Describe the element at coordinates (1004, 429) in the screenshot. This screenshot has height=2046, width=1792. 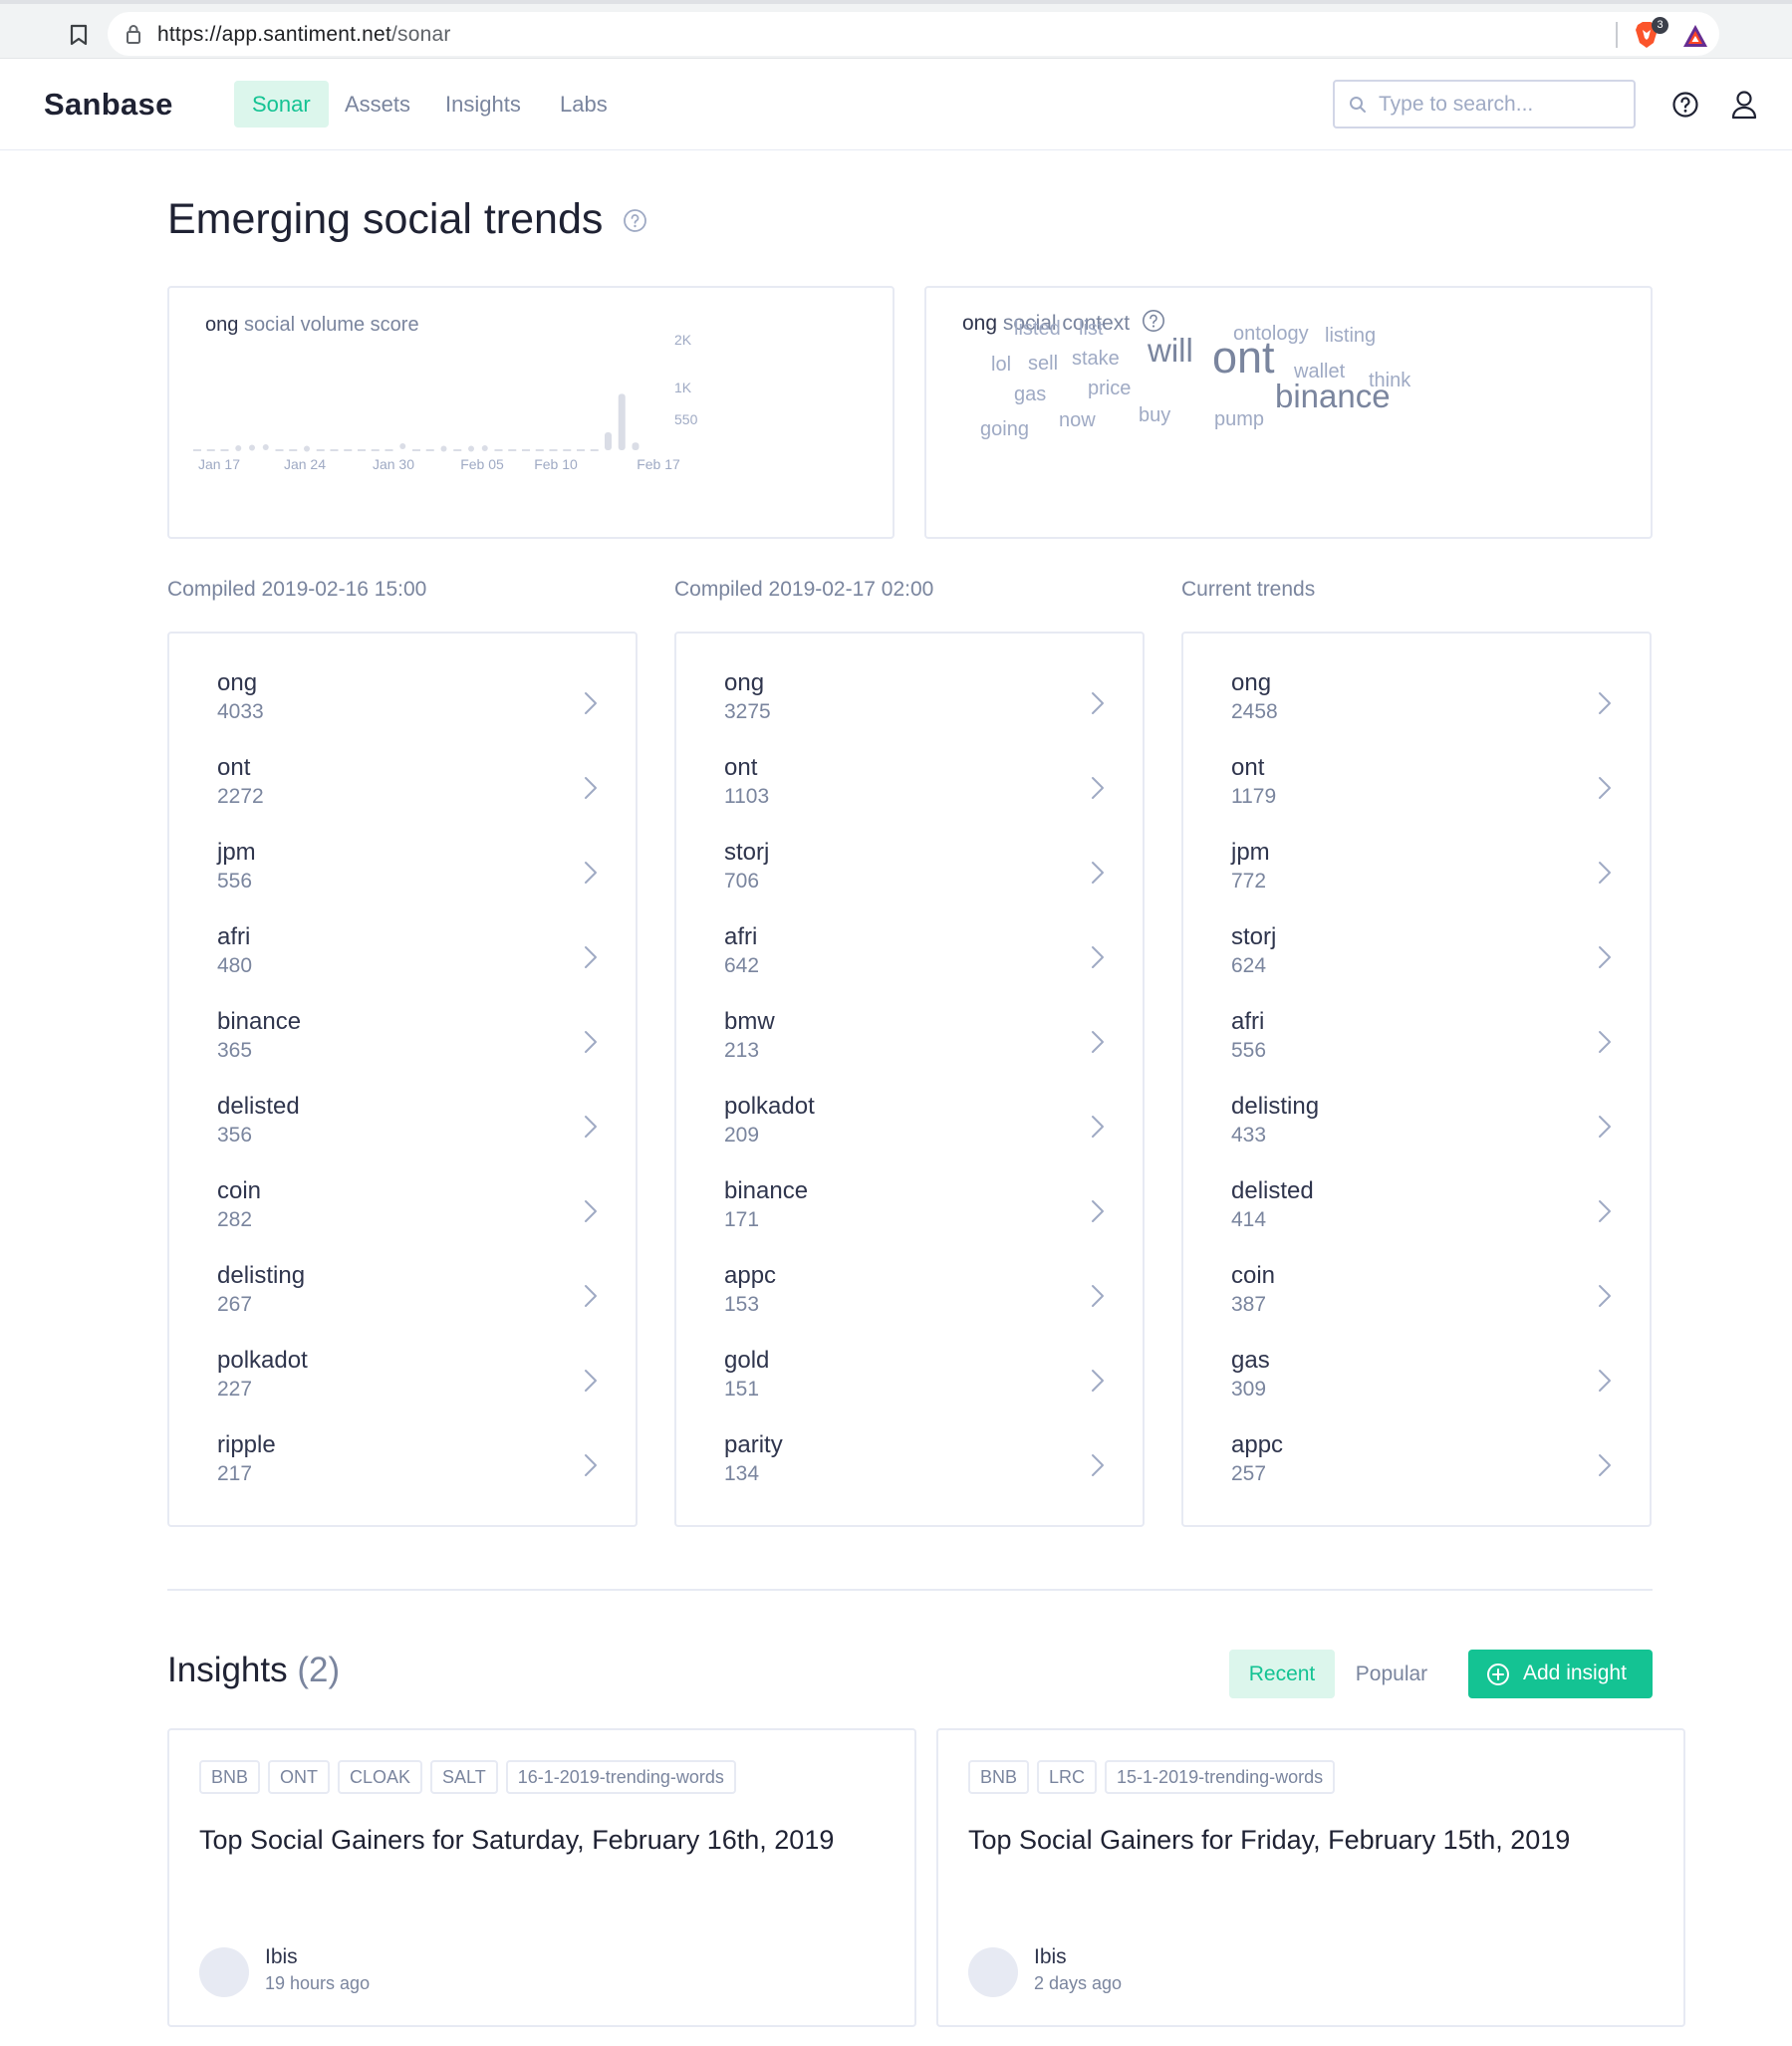
I see `cloud-word: going` at that location.